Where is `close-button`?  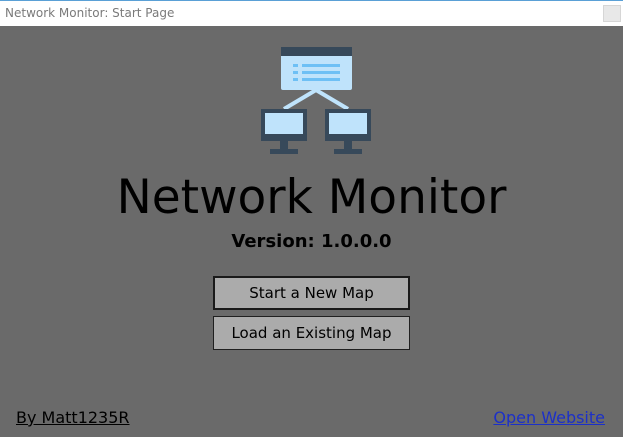 close-button is located at coordinates (612, 13).